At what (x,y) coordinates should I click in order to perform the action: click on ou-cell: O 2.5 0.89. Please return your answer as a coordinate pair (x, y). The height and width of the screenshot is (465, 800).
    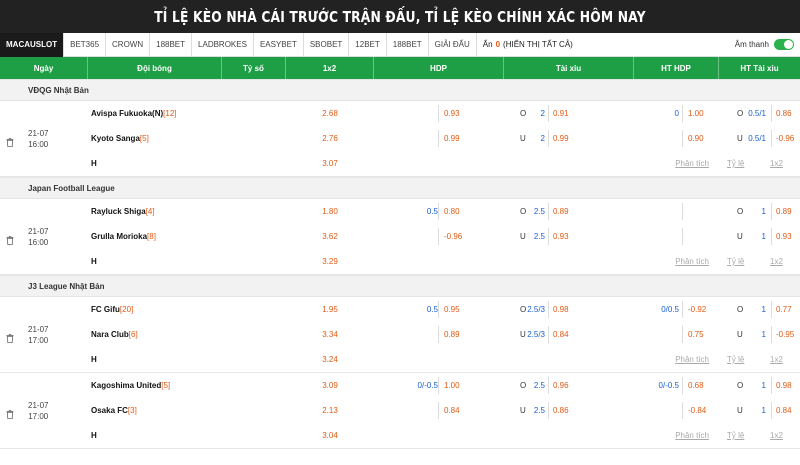
    Looking at the image, I should click on (569, 211).